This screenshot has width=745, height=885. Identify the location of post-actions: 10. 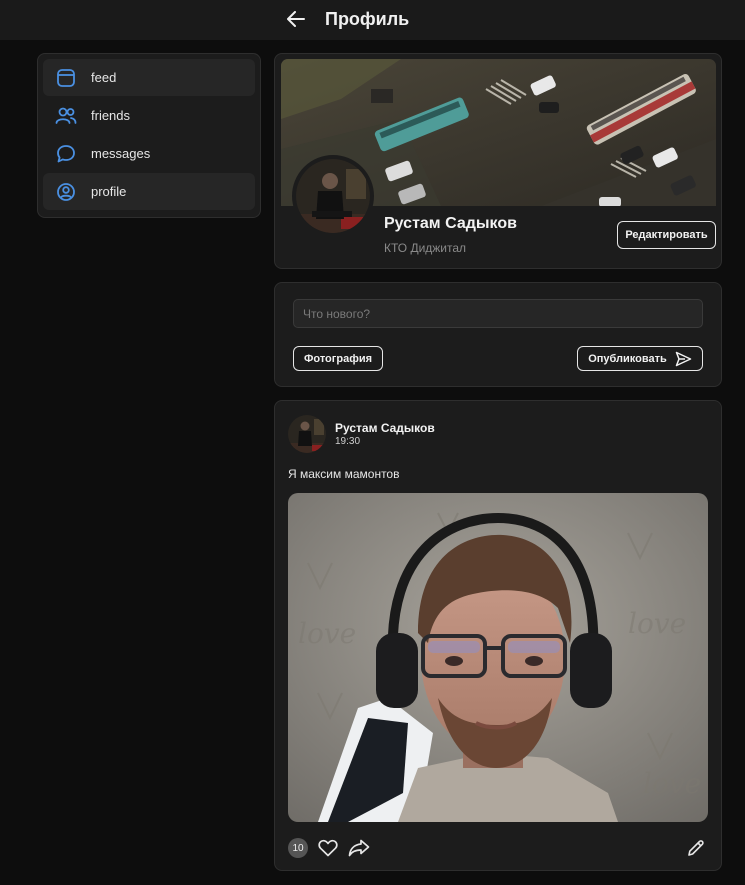
(333, 848).